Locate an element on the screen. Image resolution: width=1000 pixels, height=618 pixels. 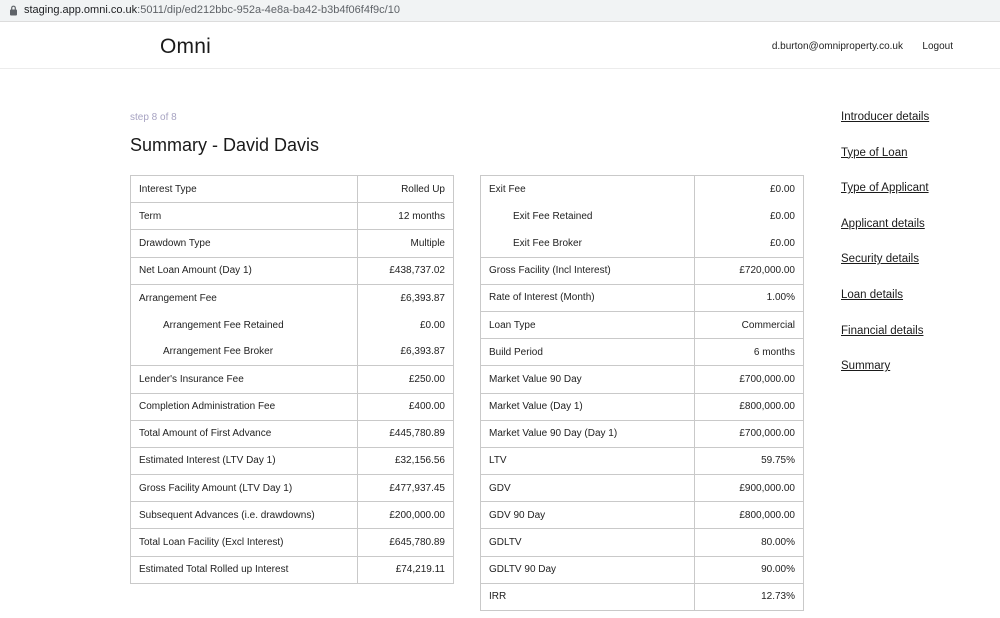
app-header: Omni d.burton@omniproperty.co.uk Logout is located at coordinates (500, 46).